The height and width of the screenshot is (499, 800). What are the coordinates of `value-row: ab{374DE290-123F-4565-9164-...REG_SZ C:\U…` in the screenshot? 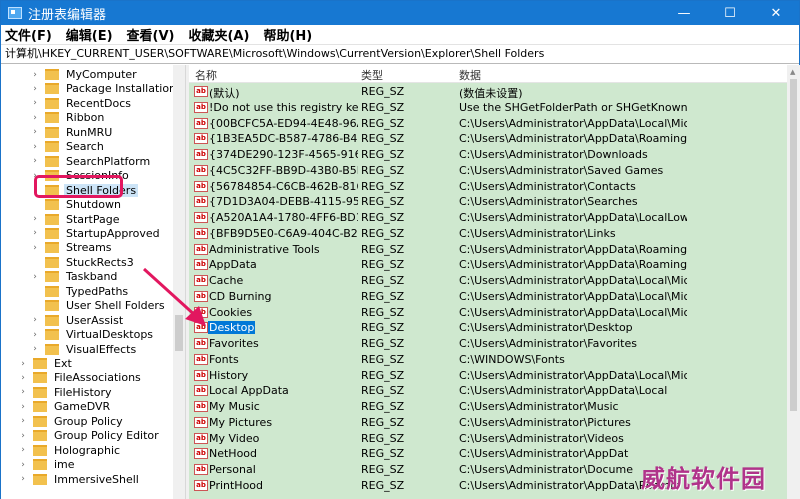 It's located at (488, 155).